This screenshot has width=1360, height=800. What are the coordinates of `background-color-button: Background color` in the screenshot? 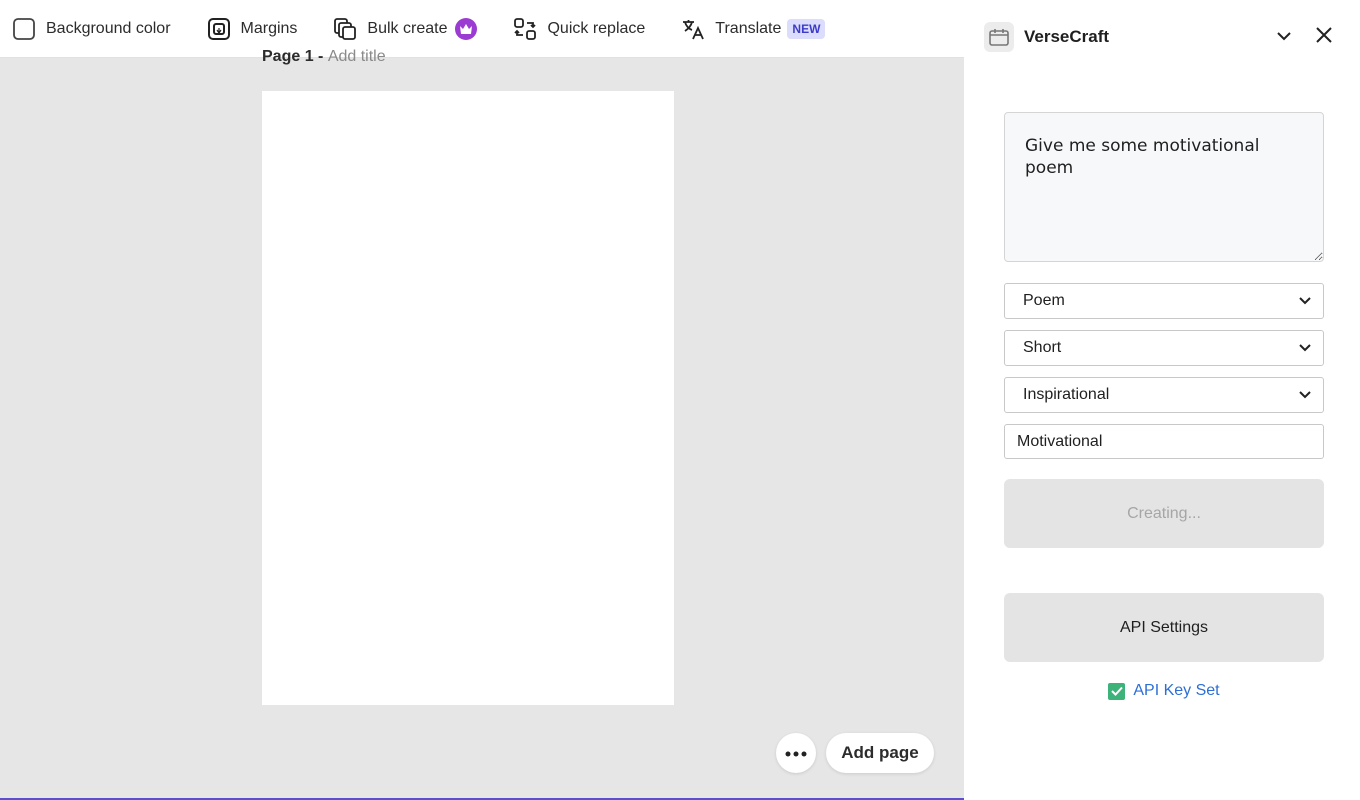 It's located at (91, 29).